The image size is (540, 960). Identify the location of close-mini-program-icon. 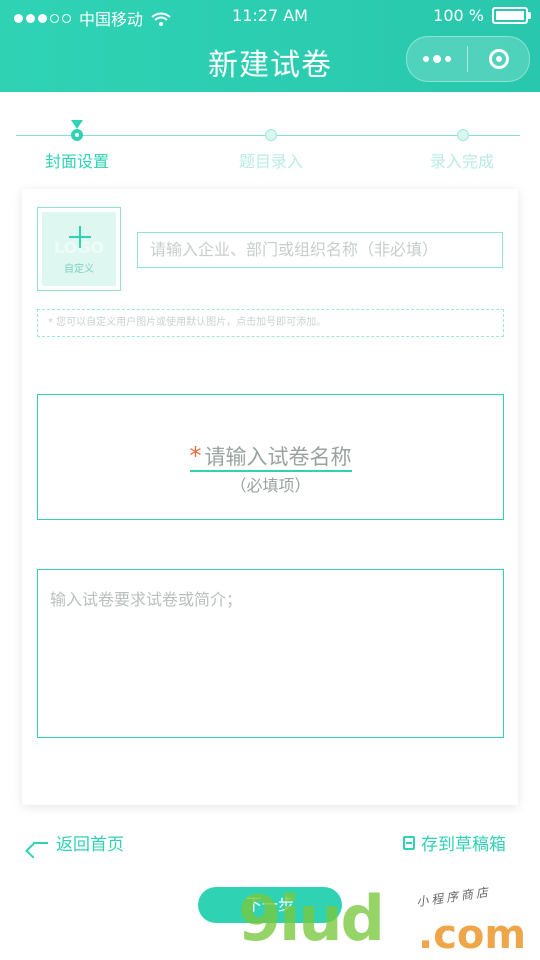
(498, 59).